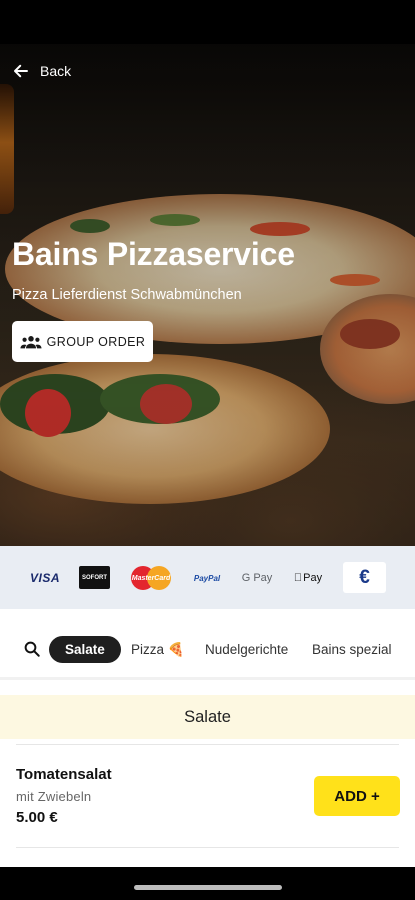  What do you see at coordinates (158, 649) in the screenshot?
I see `tab-pizza: Pizza 🍕` at bounding box center [158, 649].